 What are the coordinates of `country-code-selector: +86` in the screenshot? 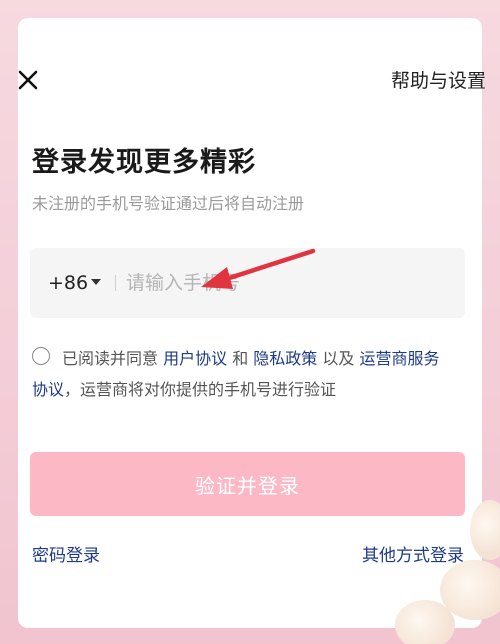 It's located at (68, 283).